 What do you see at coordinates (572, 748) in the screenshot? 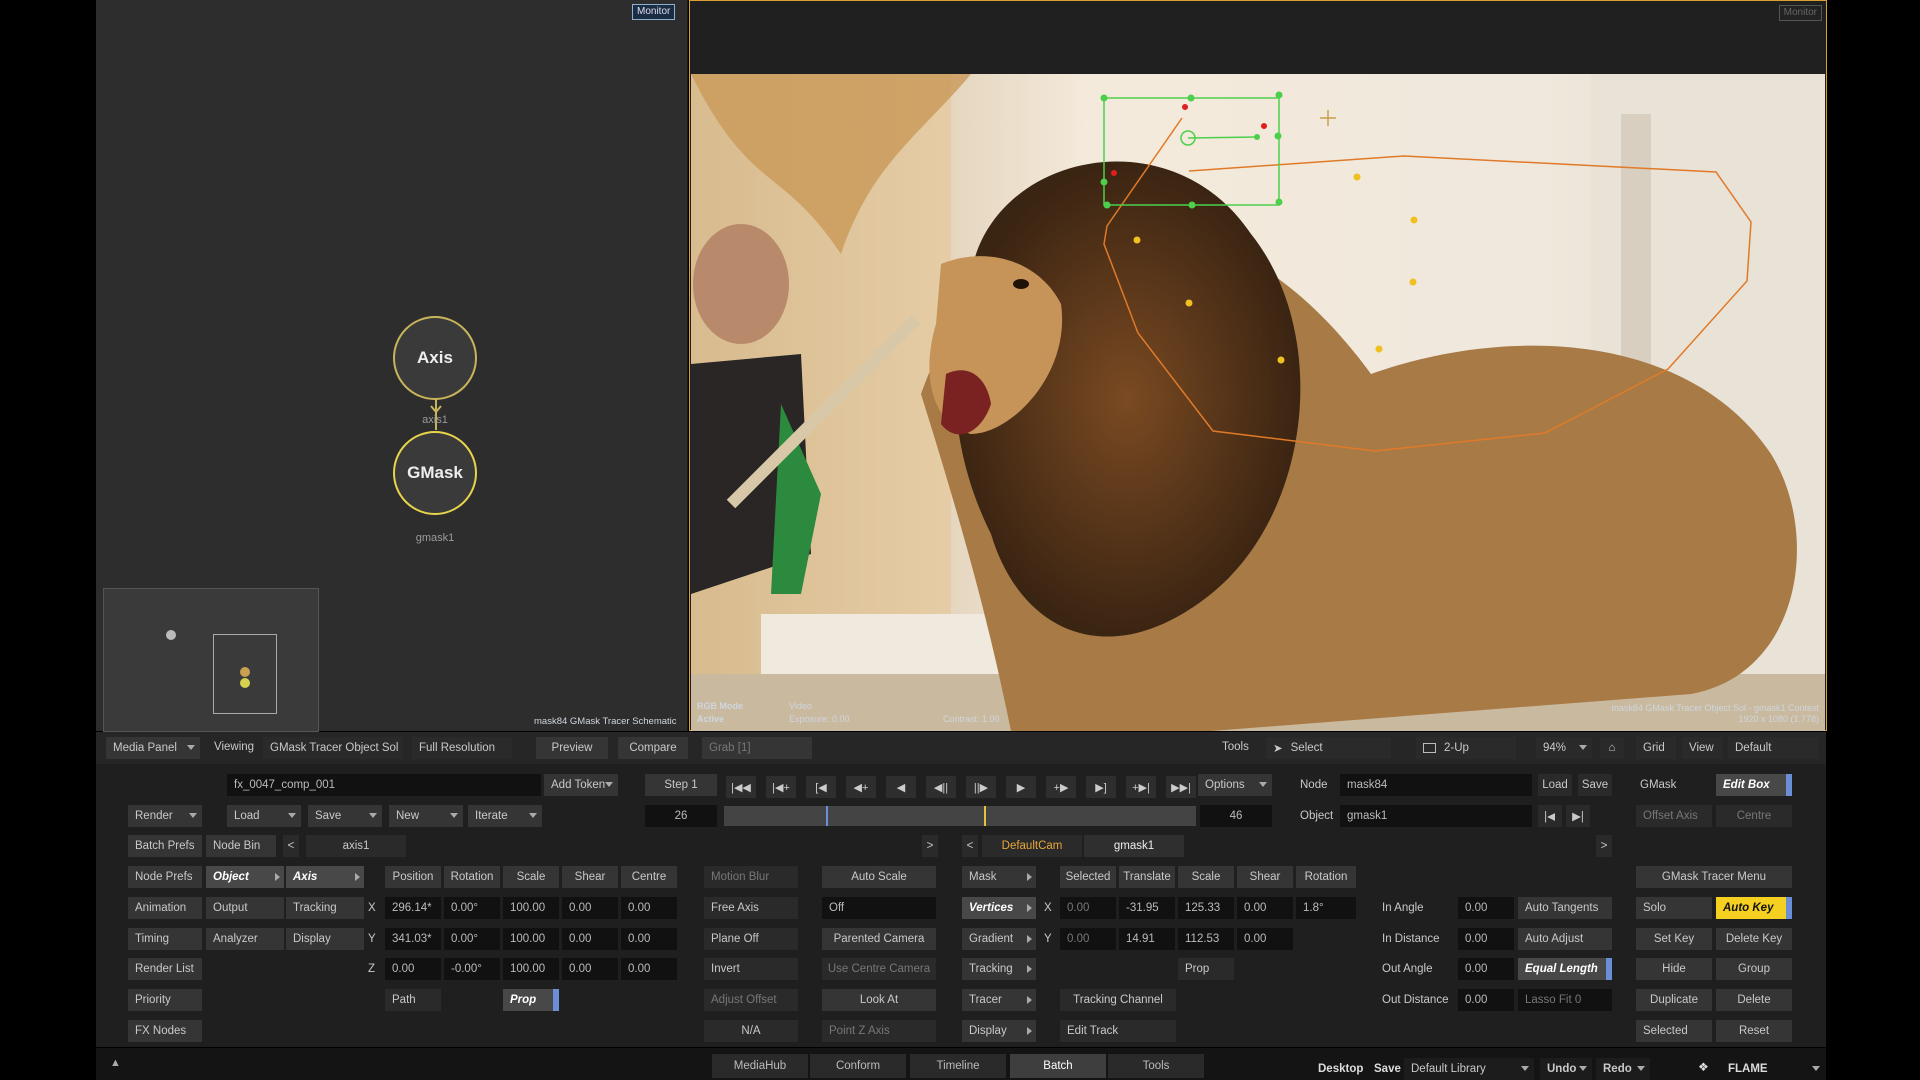
I see `preview-button: Preview` at bounding box center [572, 748].